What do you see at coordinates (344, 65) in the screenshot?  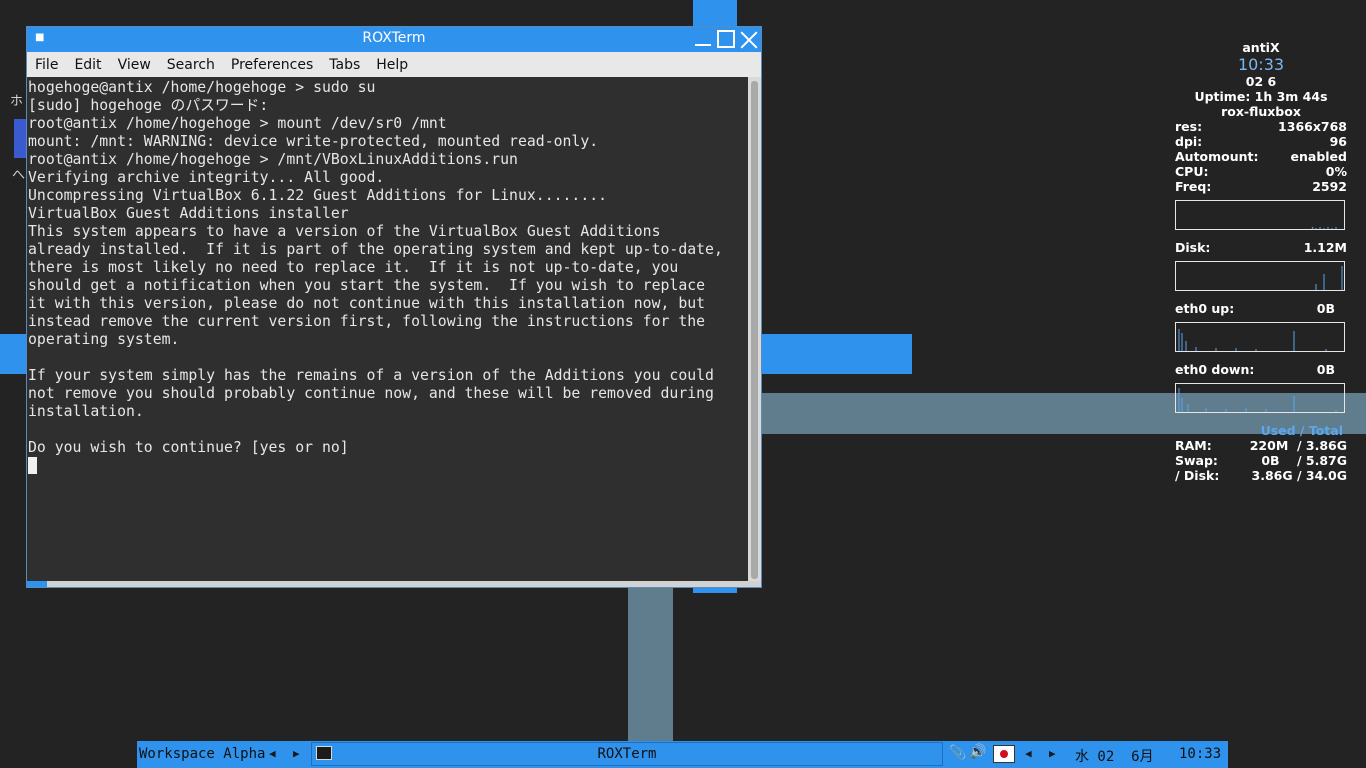 I see `menu-tabs: Tabs` at bounding box center [344, 65].